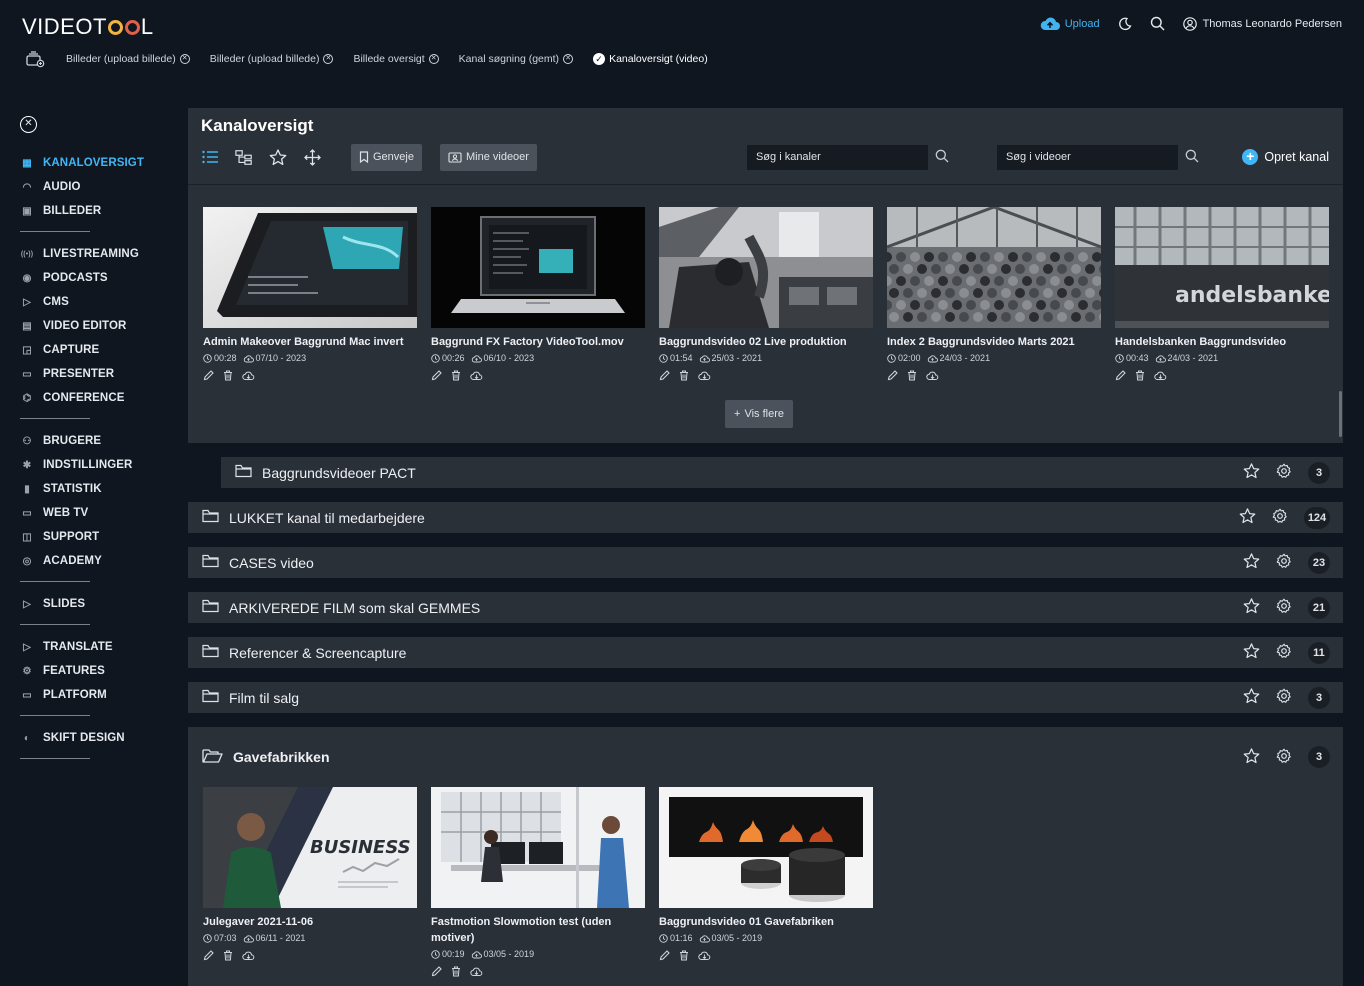 This screenshot has width=1364, height=986. What do you see at coordinates (88, 27) in the screenshot?
I see `app-logo: VIDEOT L` at bounding box center [88, 27].